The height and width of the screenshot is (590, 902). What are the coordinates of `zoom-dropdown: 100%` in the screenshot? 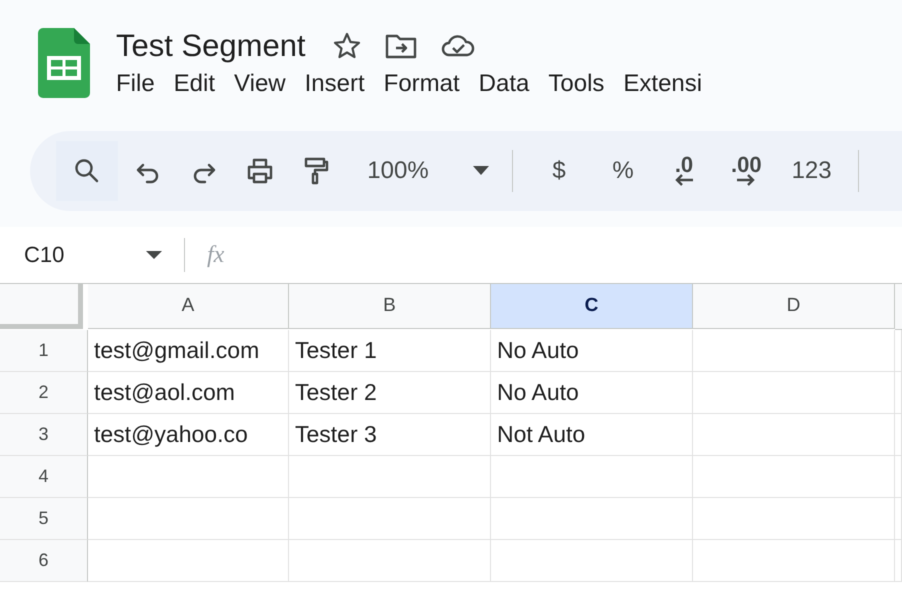 It's located at (421, 171).